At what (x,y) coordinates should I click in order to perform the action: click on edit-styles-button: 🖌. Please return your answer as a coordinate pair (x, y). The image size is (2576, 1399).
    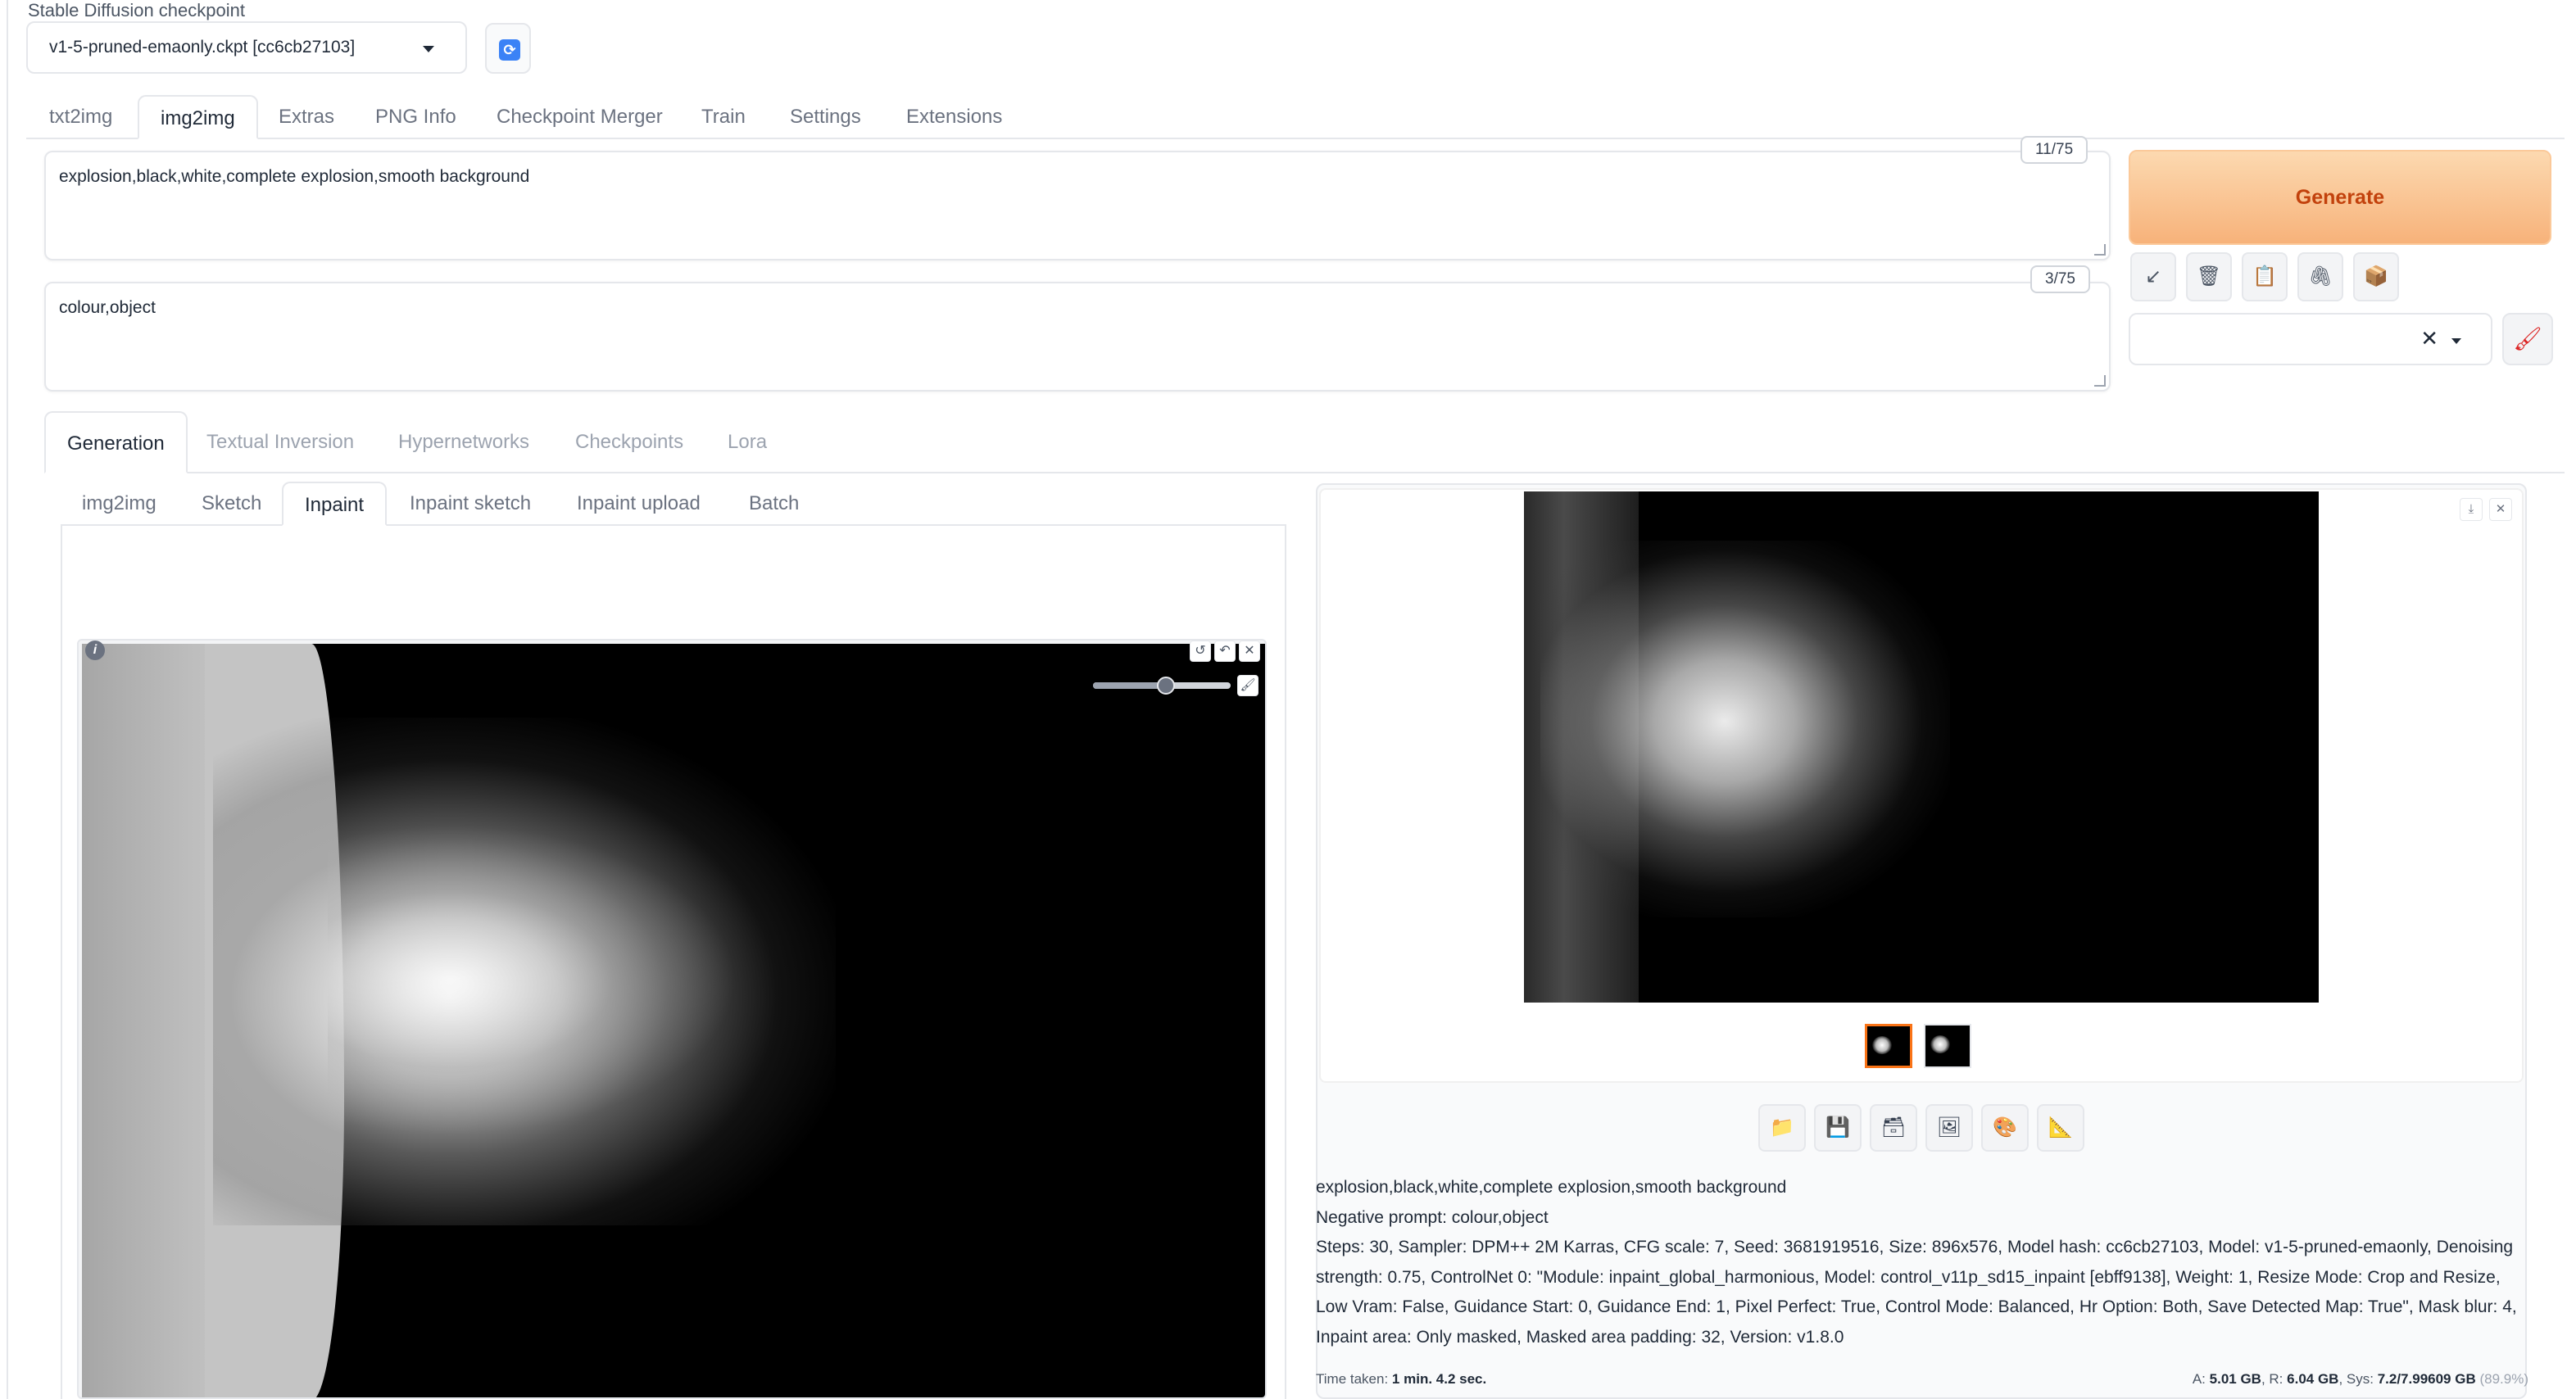
    Looking at the image, I should click on (2527, 339).